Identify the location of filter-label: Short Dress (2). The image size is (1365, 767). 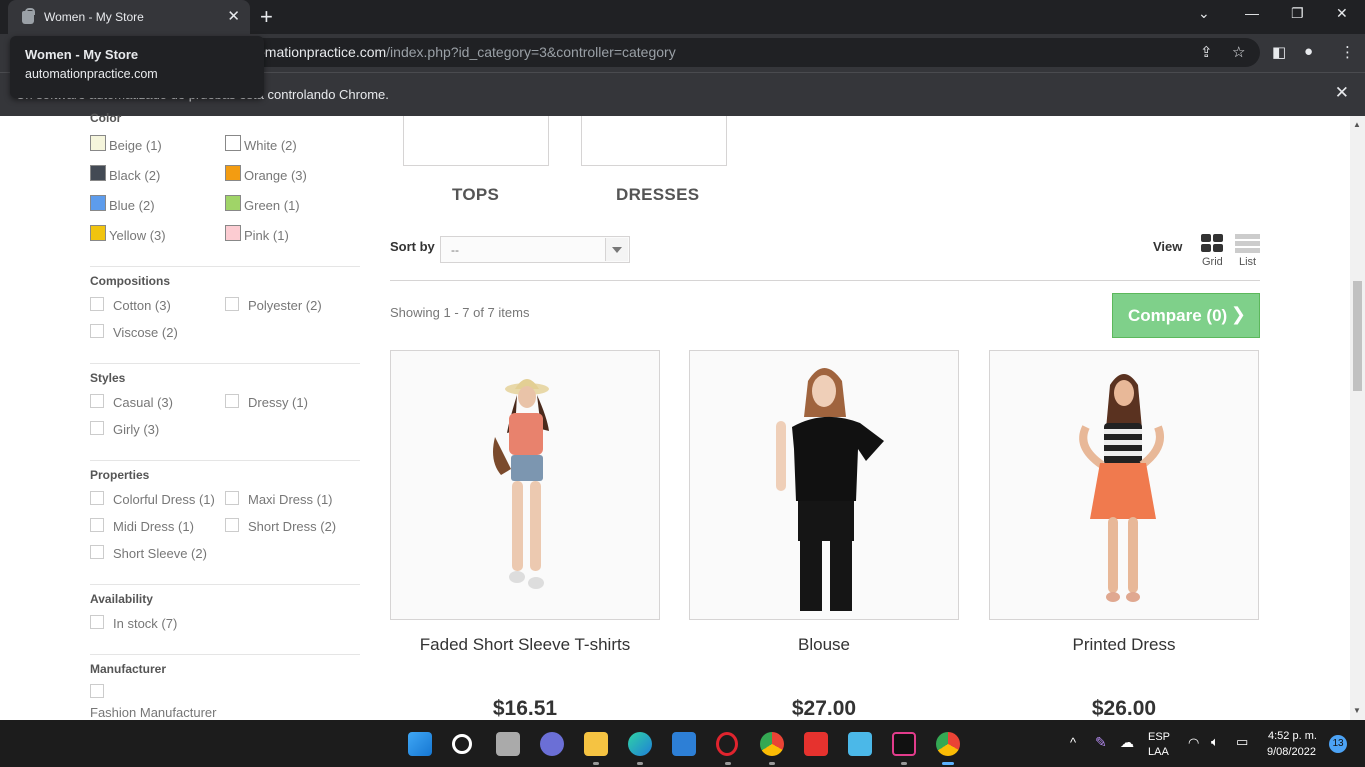
(292, 526).